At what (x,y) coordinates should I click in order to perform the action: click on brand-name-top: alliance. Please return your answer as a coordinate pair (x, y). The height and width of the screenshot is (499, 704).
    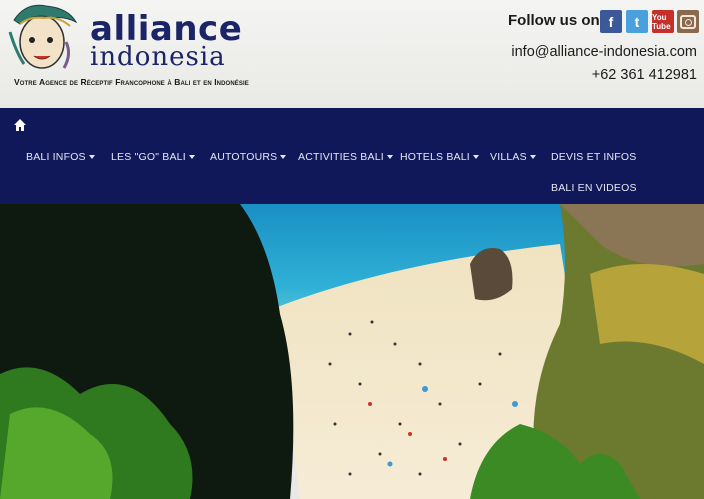
    Looking at the image, I should click on (166, 29).